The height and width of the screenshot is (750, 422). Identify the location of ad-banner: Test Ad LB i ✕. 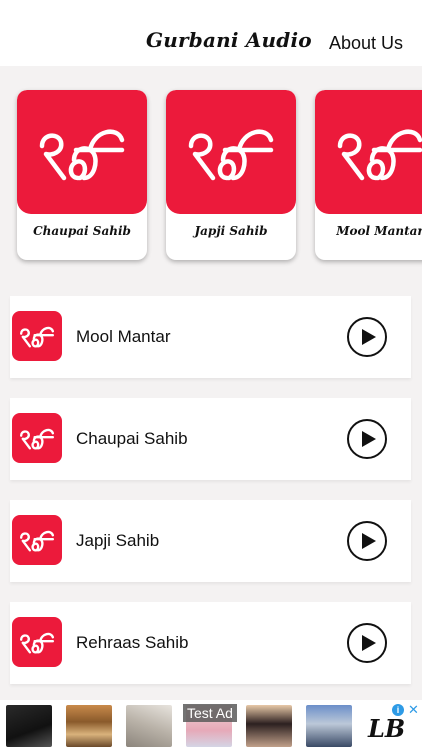
(211, 725).